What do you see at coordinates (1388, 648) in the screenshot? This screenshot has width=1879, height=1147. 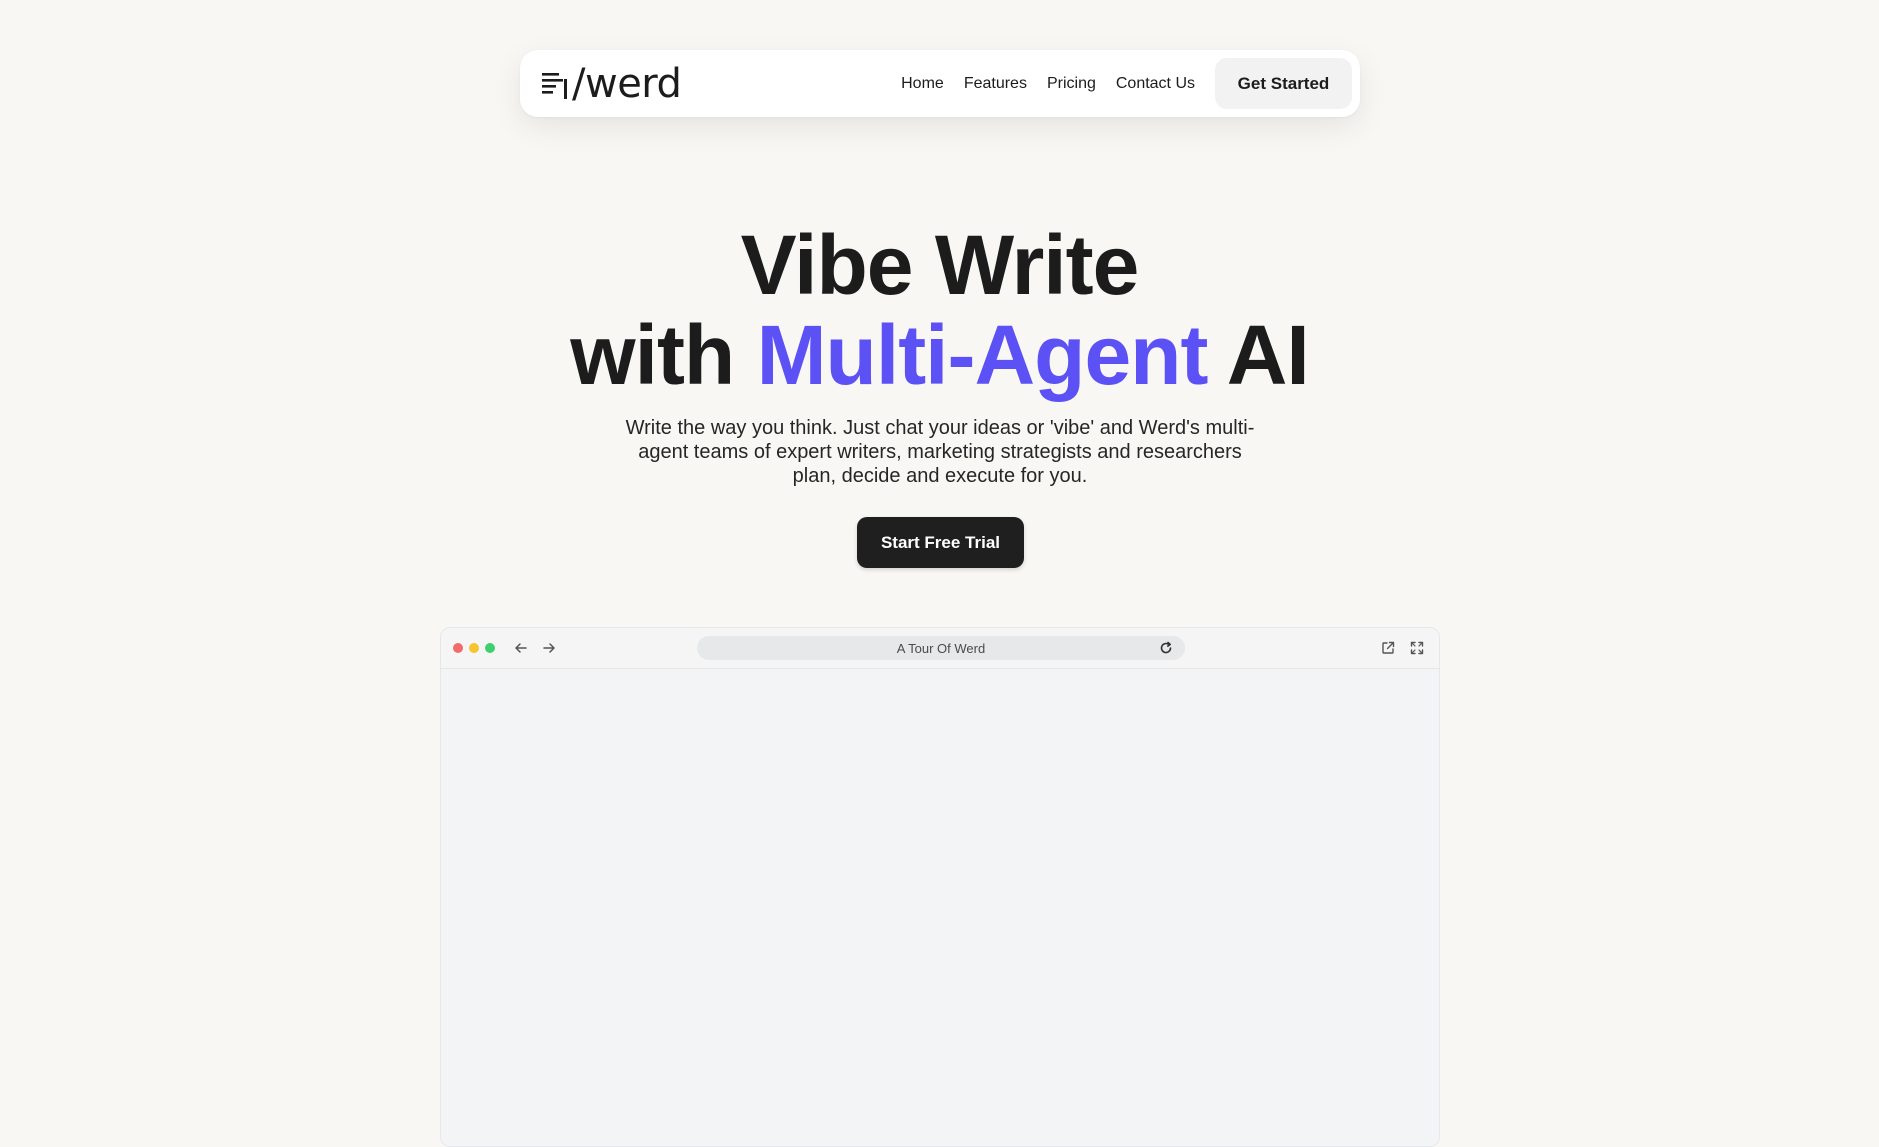 I see `external-link-icon` at bounding box center [1388, 648].